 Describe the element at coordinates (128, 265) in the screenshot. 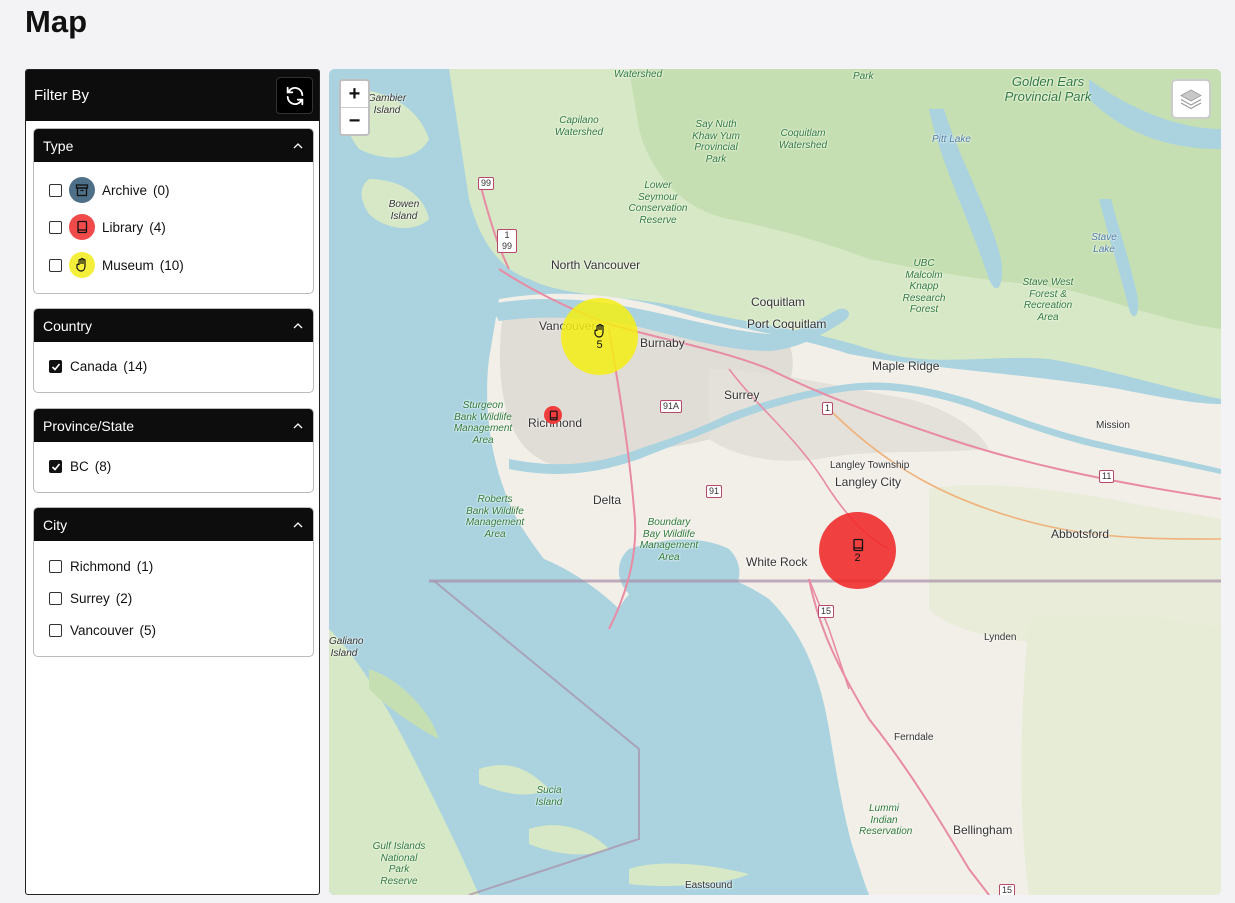

I see `museum-label: Museum` at that location.